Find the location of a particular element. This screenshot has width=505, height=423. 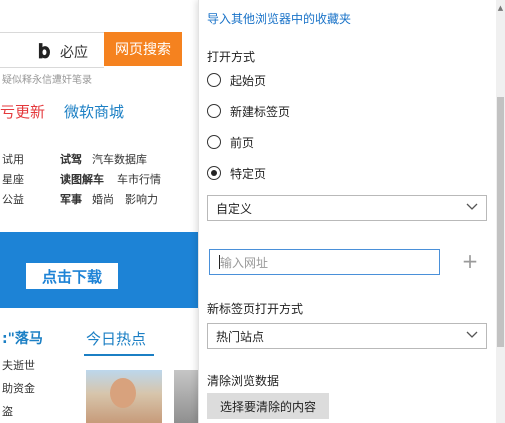

radio-previous-page: 前页 is located at coordinates (230, 142).